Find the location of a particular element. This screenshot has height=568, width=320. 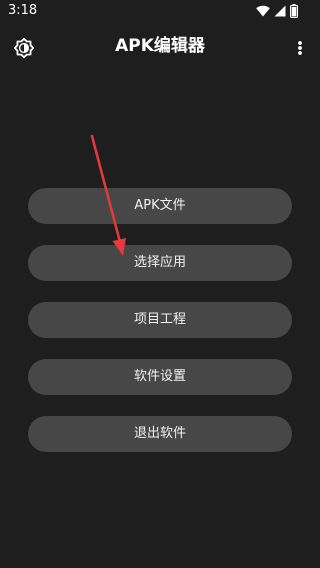

wifi-icon is located at coordinates (263, 11).